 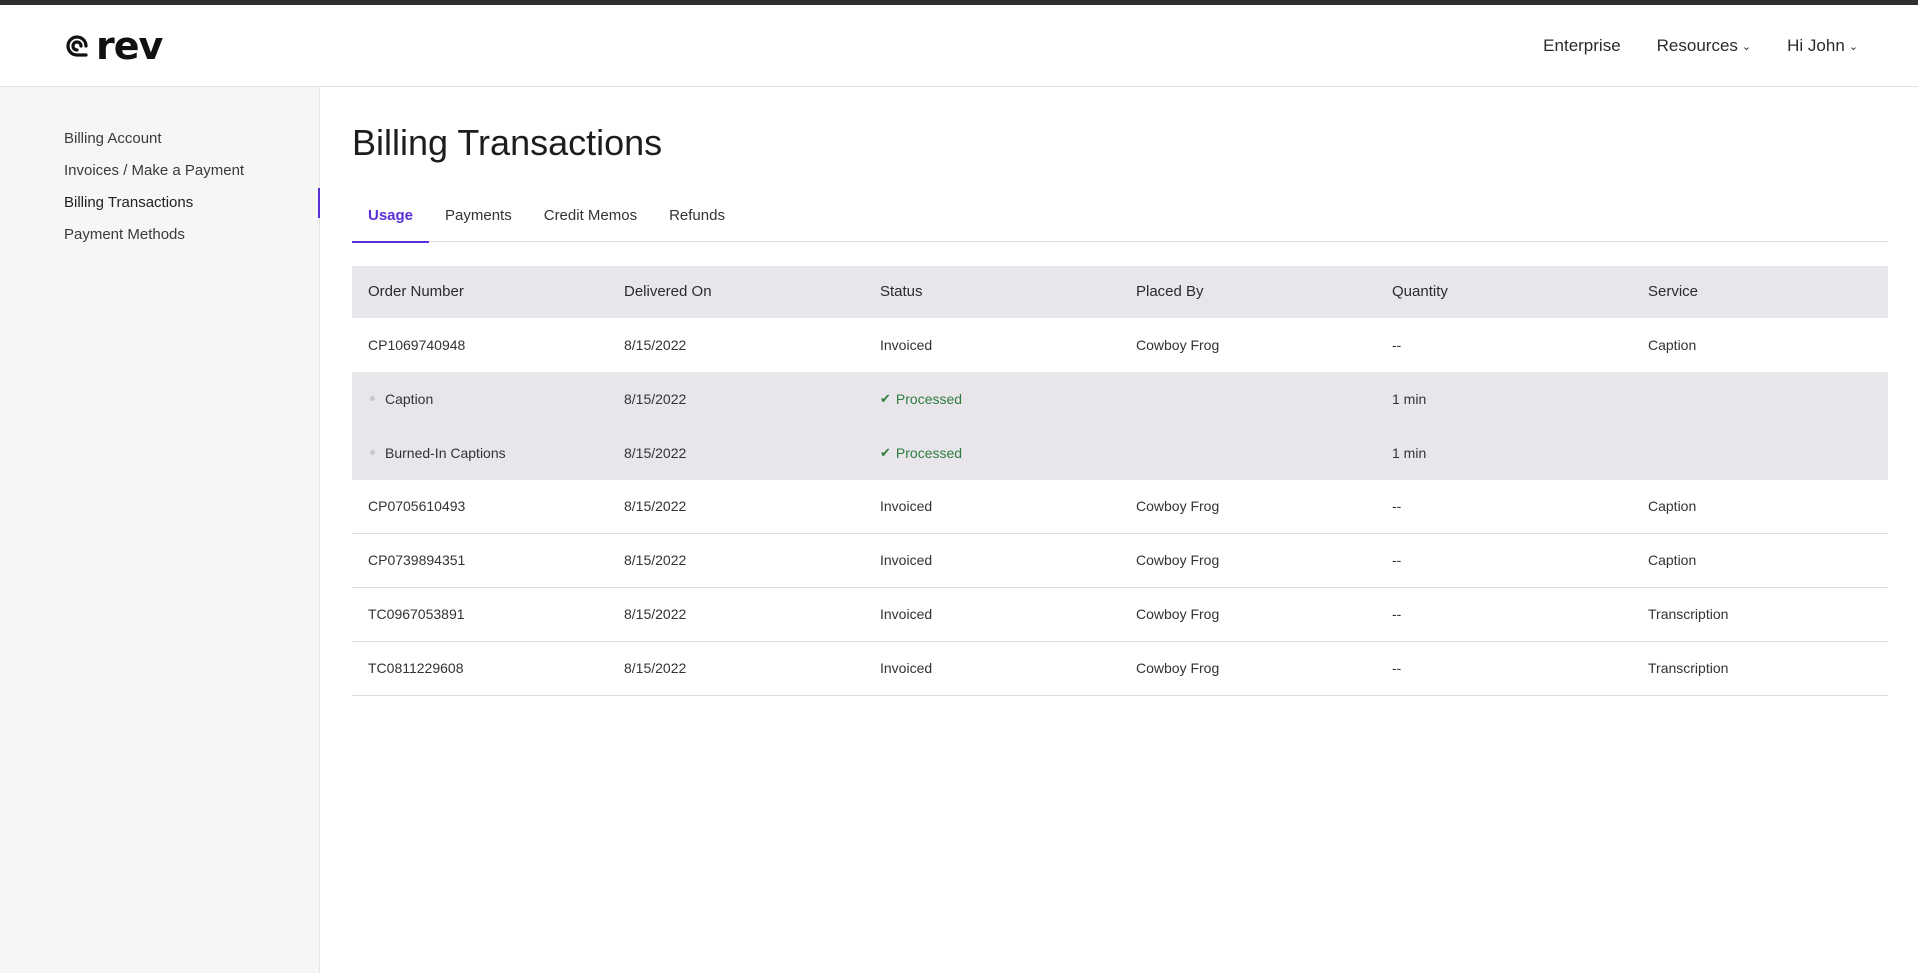 What do you see at coordinates (1697, 45) in the screenshot?
I see `nav-resources-label: Resources` at bounding box center [1697, 45].